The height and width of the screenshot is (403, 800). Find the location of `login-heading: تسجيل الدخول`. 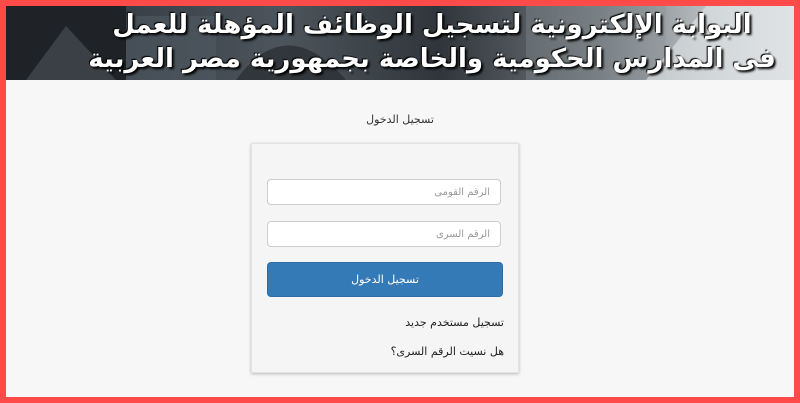

login-heading: تسجيل الدخول is located at coordinates (400, 119).